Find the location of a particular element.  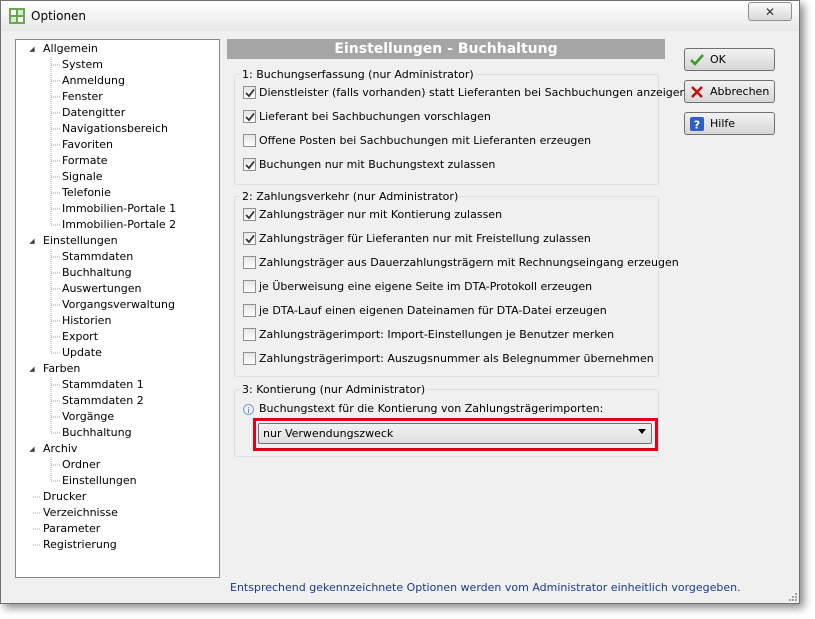

tree-item-stammdaten-1: Stammdaten 1 is located at coordinates (103, 385).